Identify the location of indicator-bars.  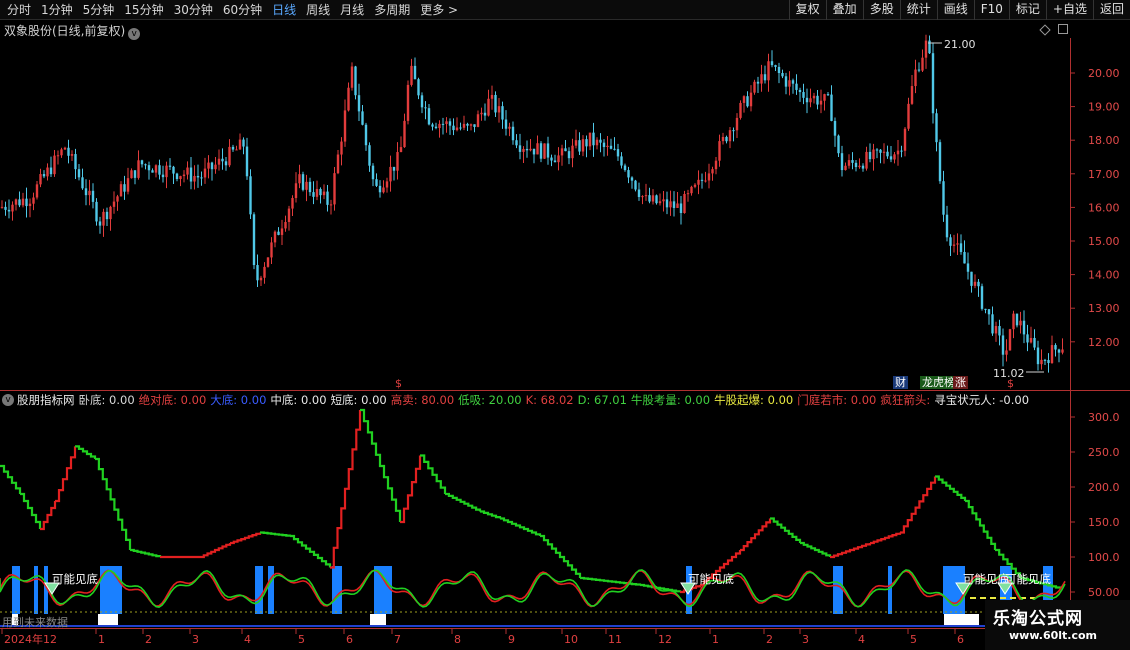
(526, 596).